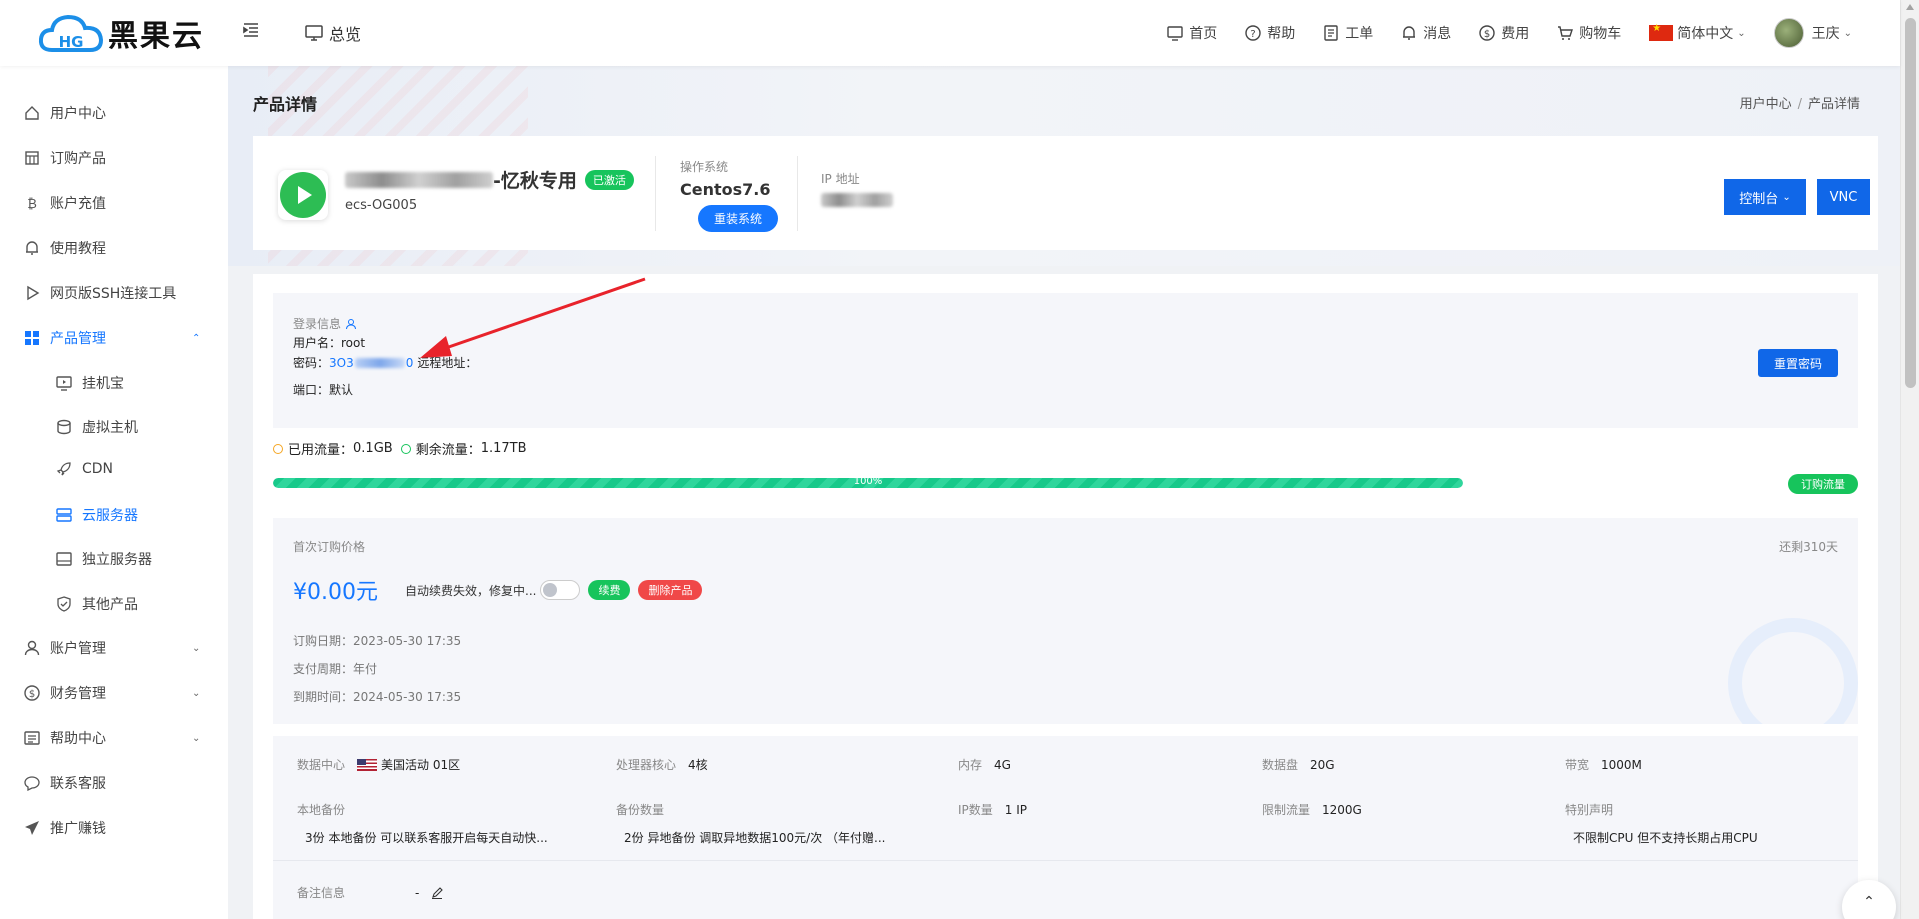 The height and width of the screenshot is (919, 1919). What do you see at coordinates (1192, 33) in the screenshot?
I see `nav-home: 首页` at bounding box center [1192, 33].